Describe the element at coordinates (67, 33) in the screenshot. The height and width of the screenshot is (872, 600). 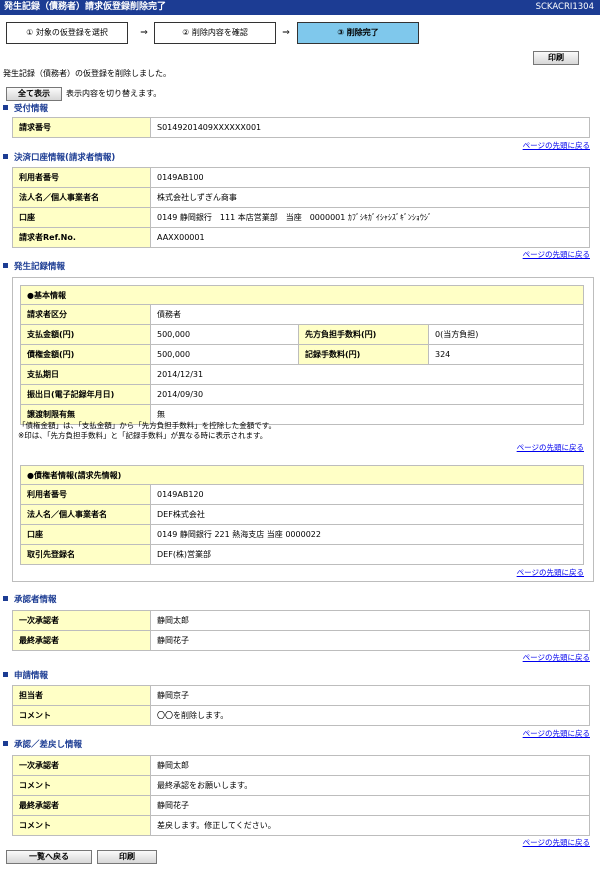
I see `step-1: ① 対象の仮登録を選択` at that location.